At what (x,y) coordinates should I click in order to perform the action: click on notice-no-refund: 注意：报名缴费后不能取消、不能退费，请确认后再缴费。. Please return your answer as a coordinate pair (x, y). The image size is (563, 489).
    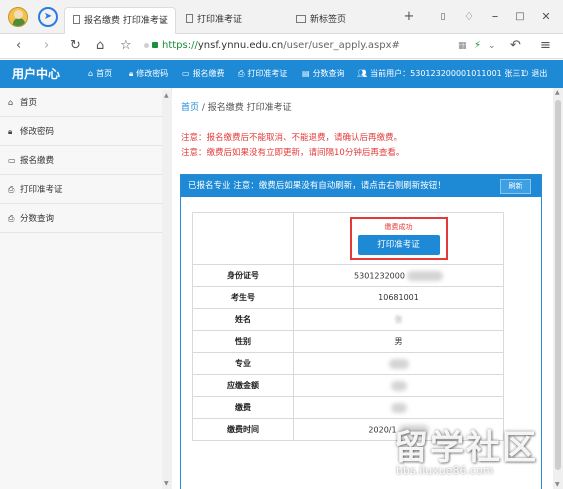
    Looking at the image, I should click on (292, 138).